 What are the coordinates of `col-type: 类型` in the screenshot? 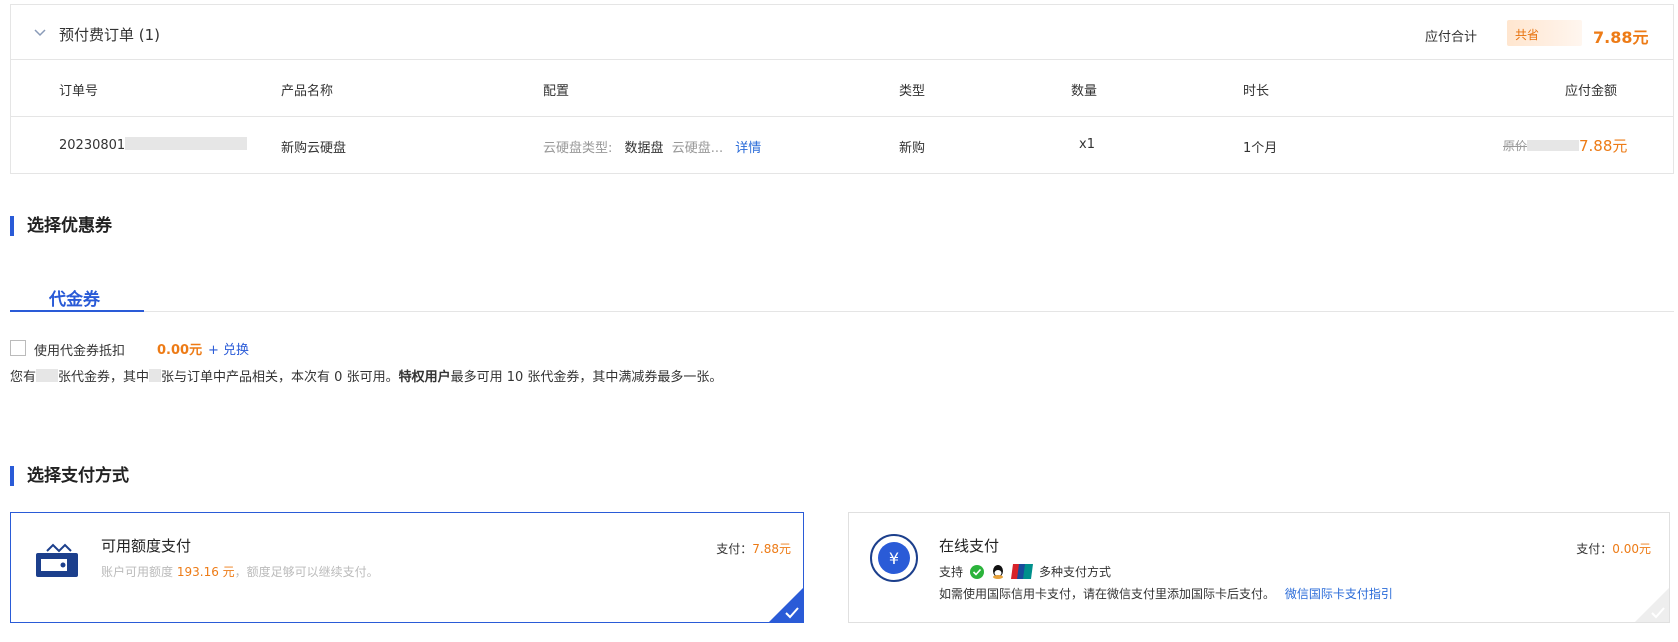 It's located at (912, 91).